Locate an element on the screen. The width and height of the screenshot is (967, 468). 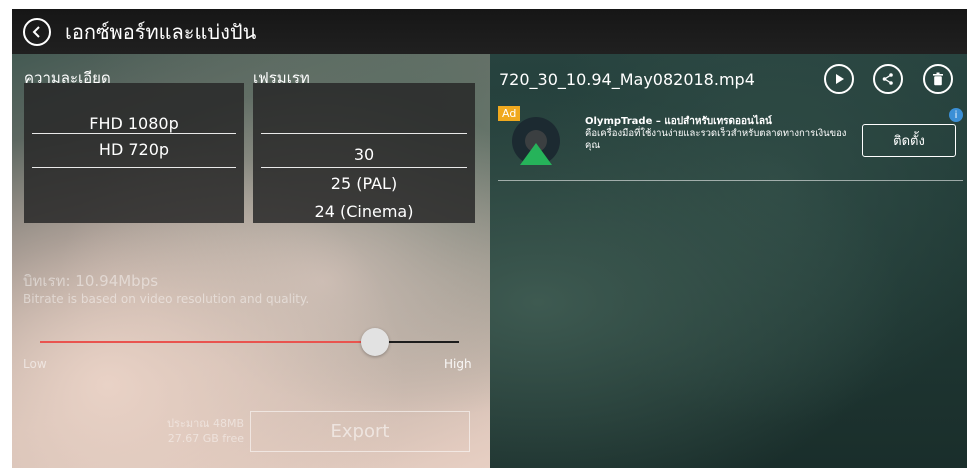
ad-title: OlympTrade – แอปสำหรับเทรดออนไลน์ is located at coordinates (678, 121).